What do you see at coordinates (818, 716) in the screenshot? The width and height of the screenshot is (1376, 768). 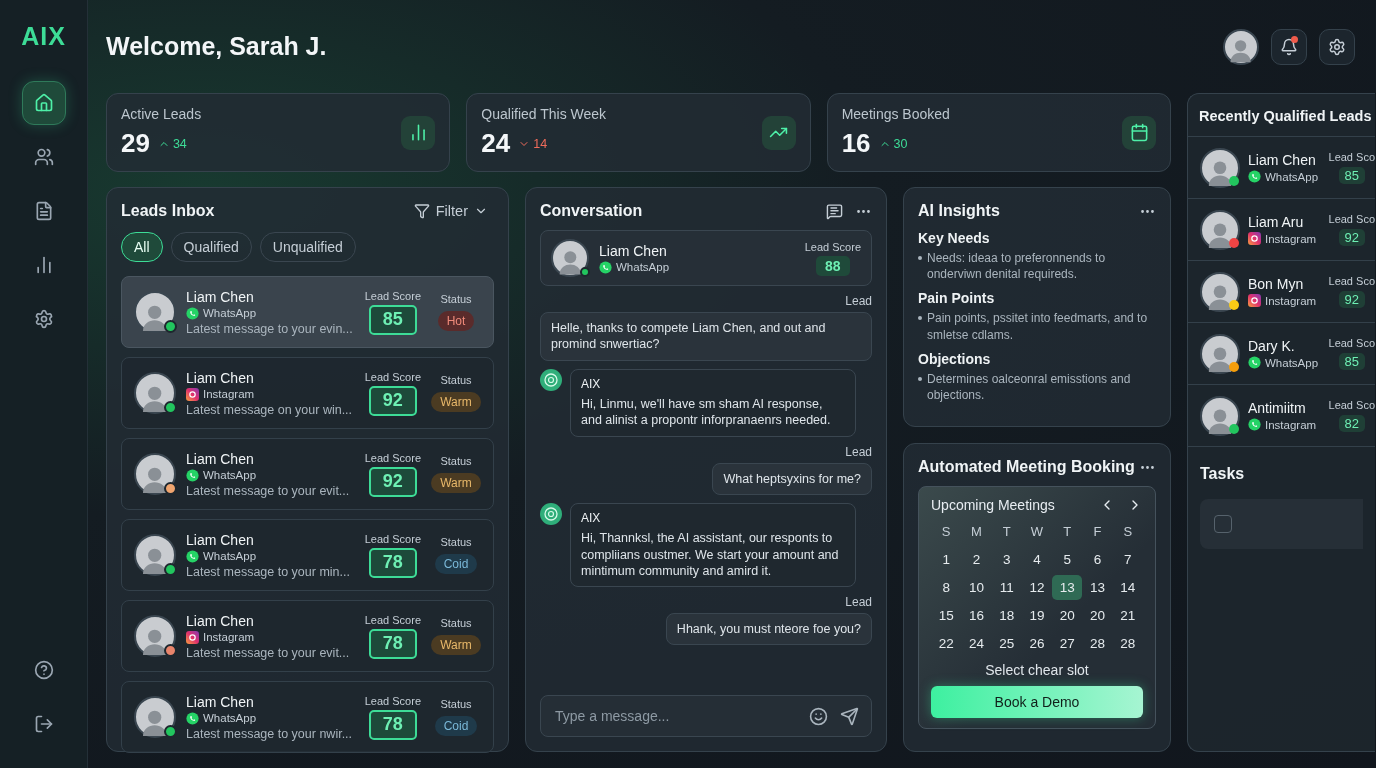 I see `emoji-icon` at bounding box center [818, 716].